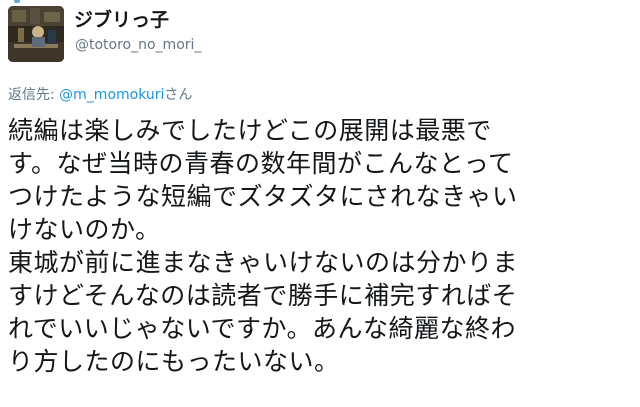 This screenshot has width=640, height=407. I want to click on avatar, so click(36, 34).